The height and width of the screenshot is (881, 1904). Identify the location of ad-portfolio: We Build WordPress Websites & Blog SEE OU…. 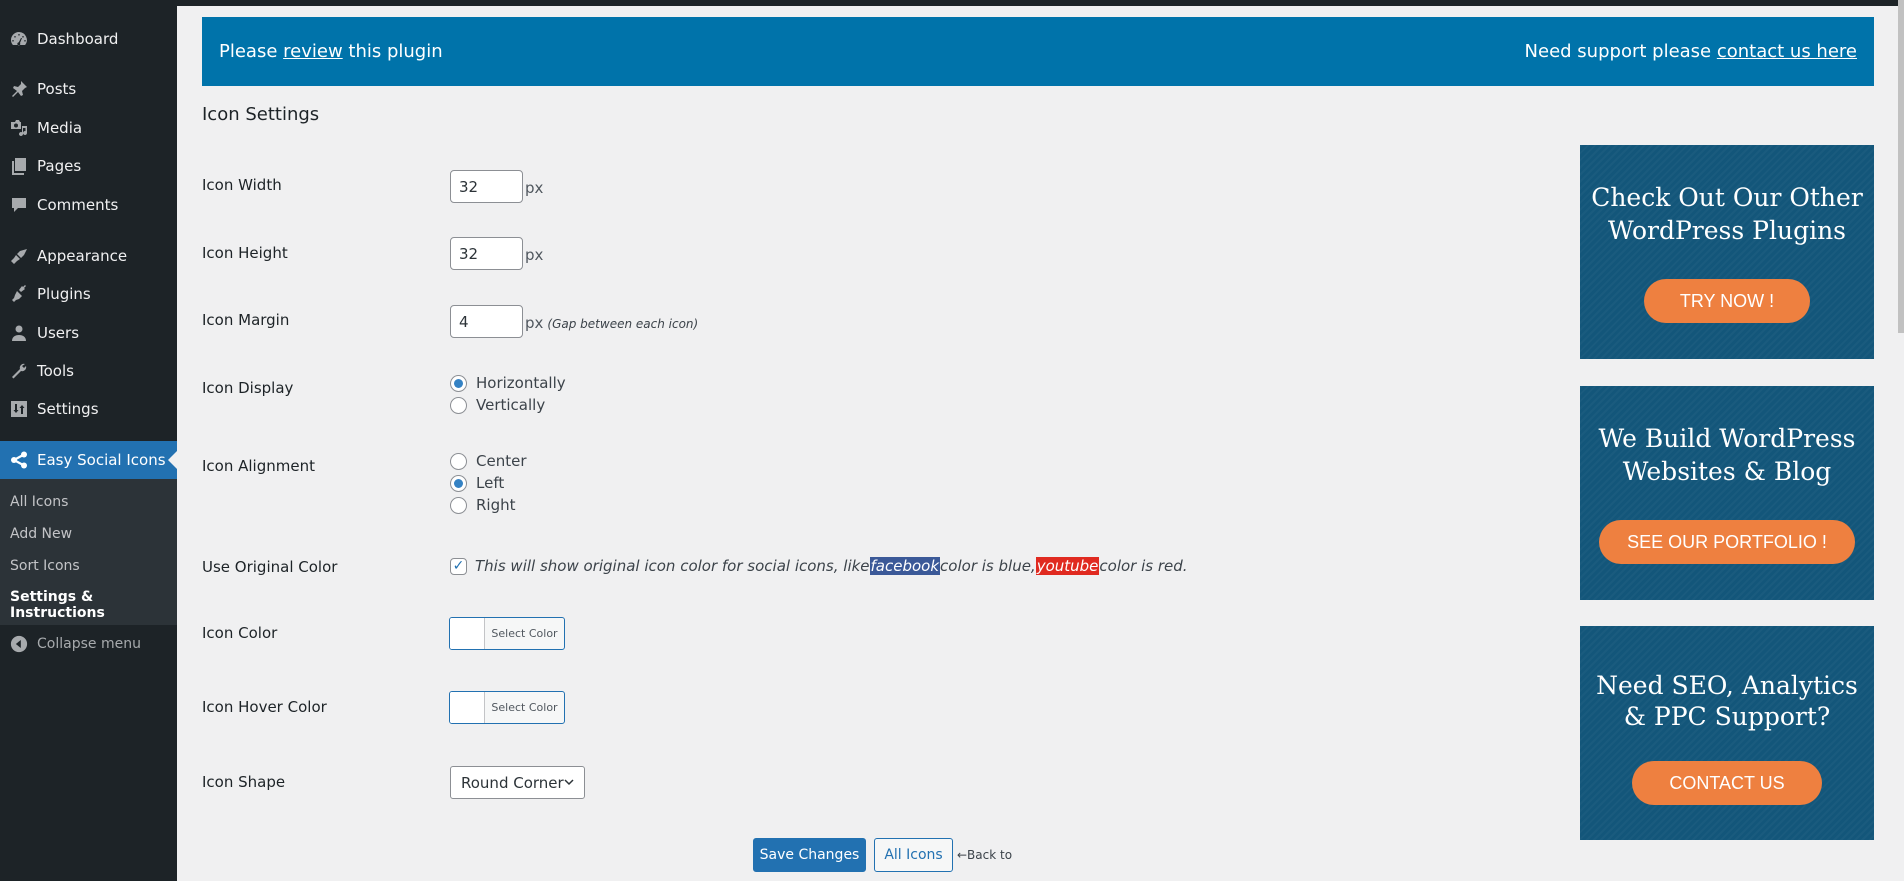
(1727, 493).